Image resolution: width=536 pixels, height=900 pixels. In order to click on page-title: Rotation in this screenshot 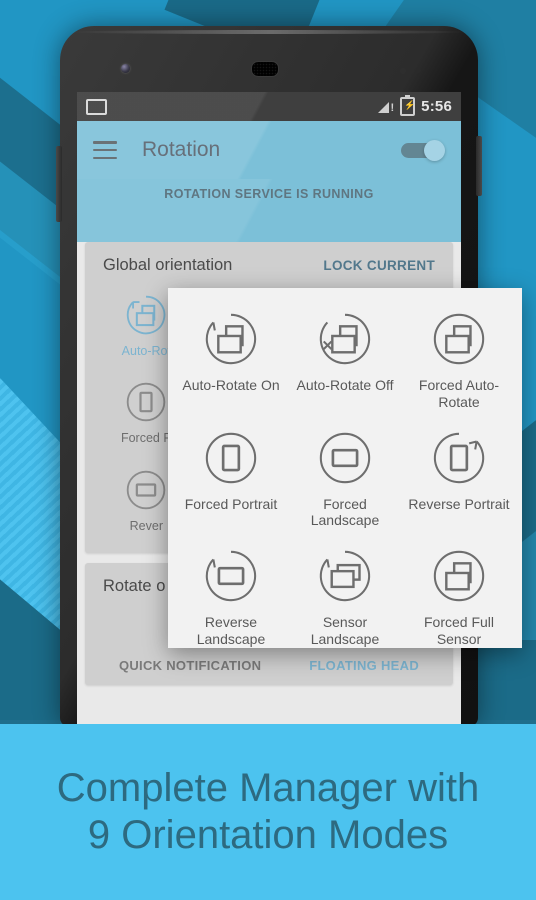, I will do `click(181, 149)`.